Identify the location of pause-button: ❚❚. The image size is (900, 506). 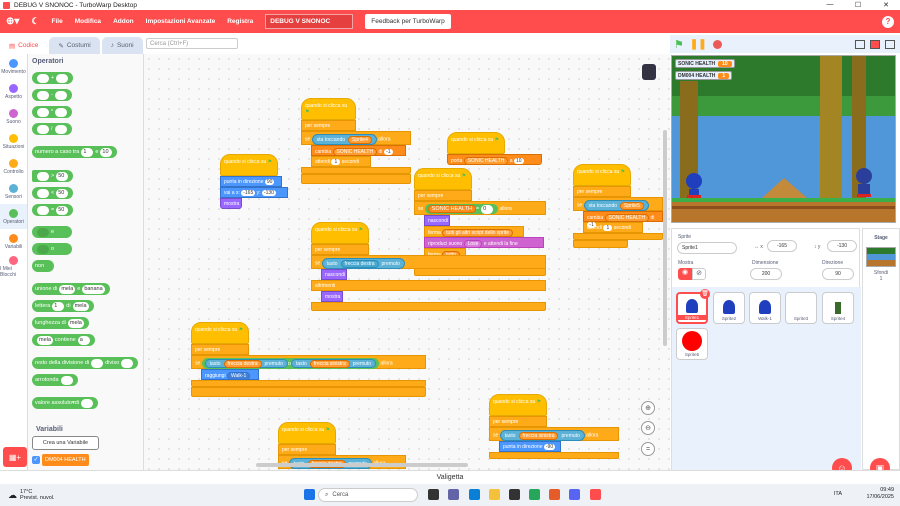
(698, 44).